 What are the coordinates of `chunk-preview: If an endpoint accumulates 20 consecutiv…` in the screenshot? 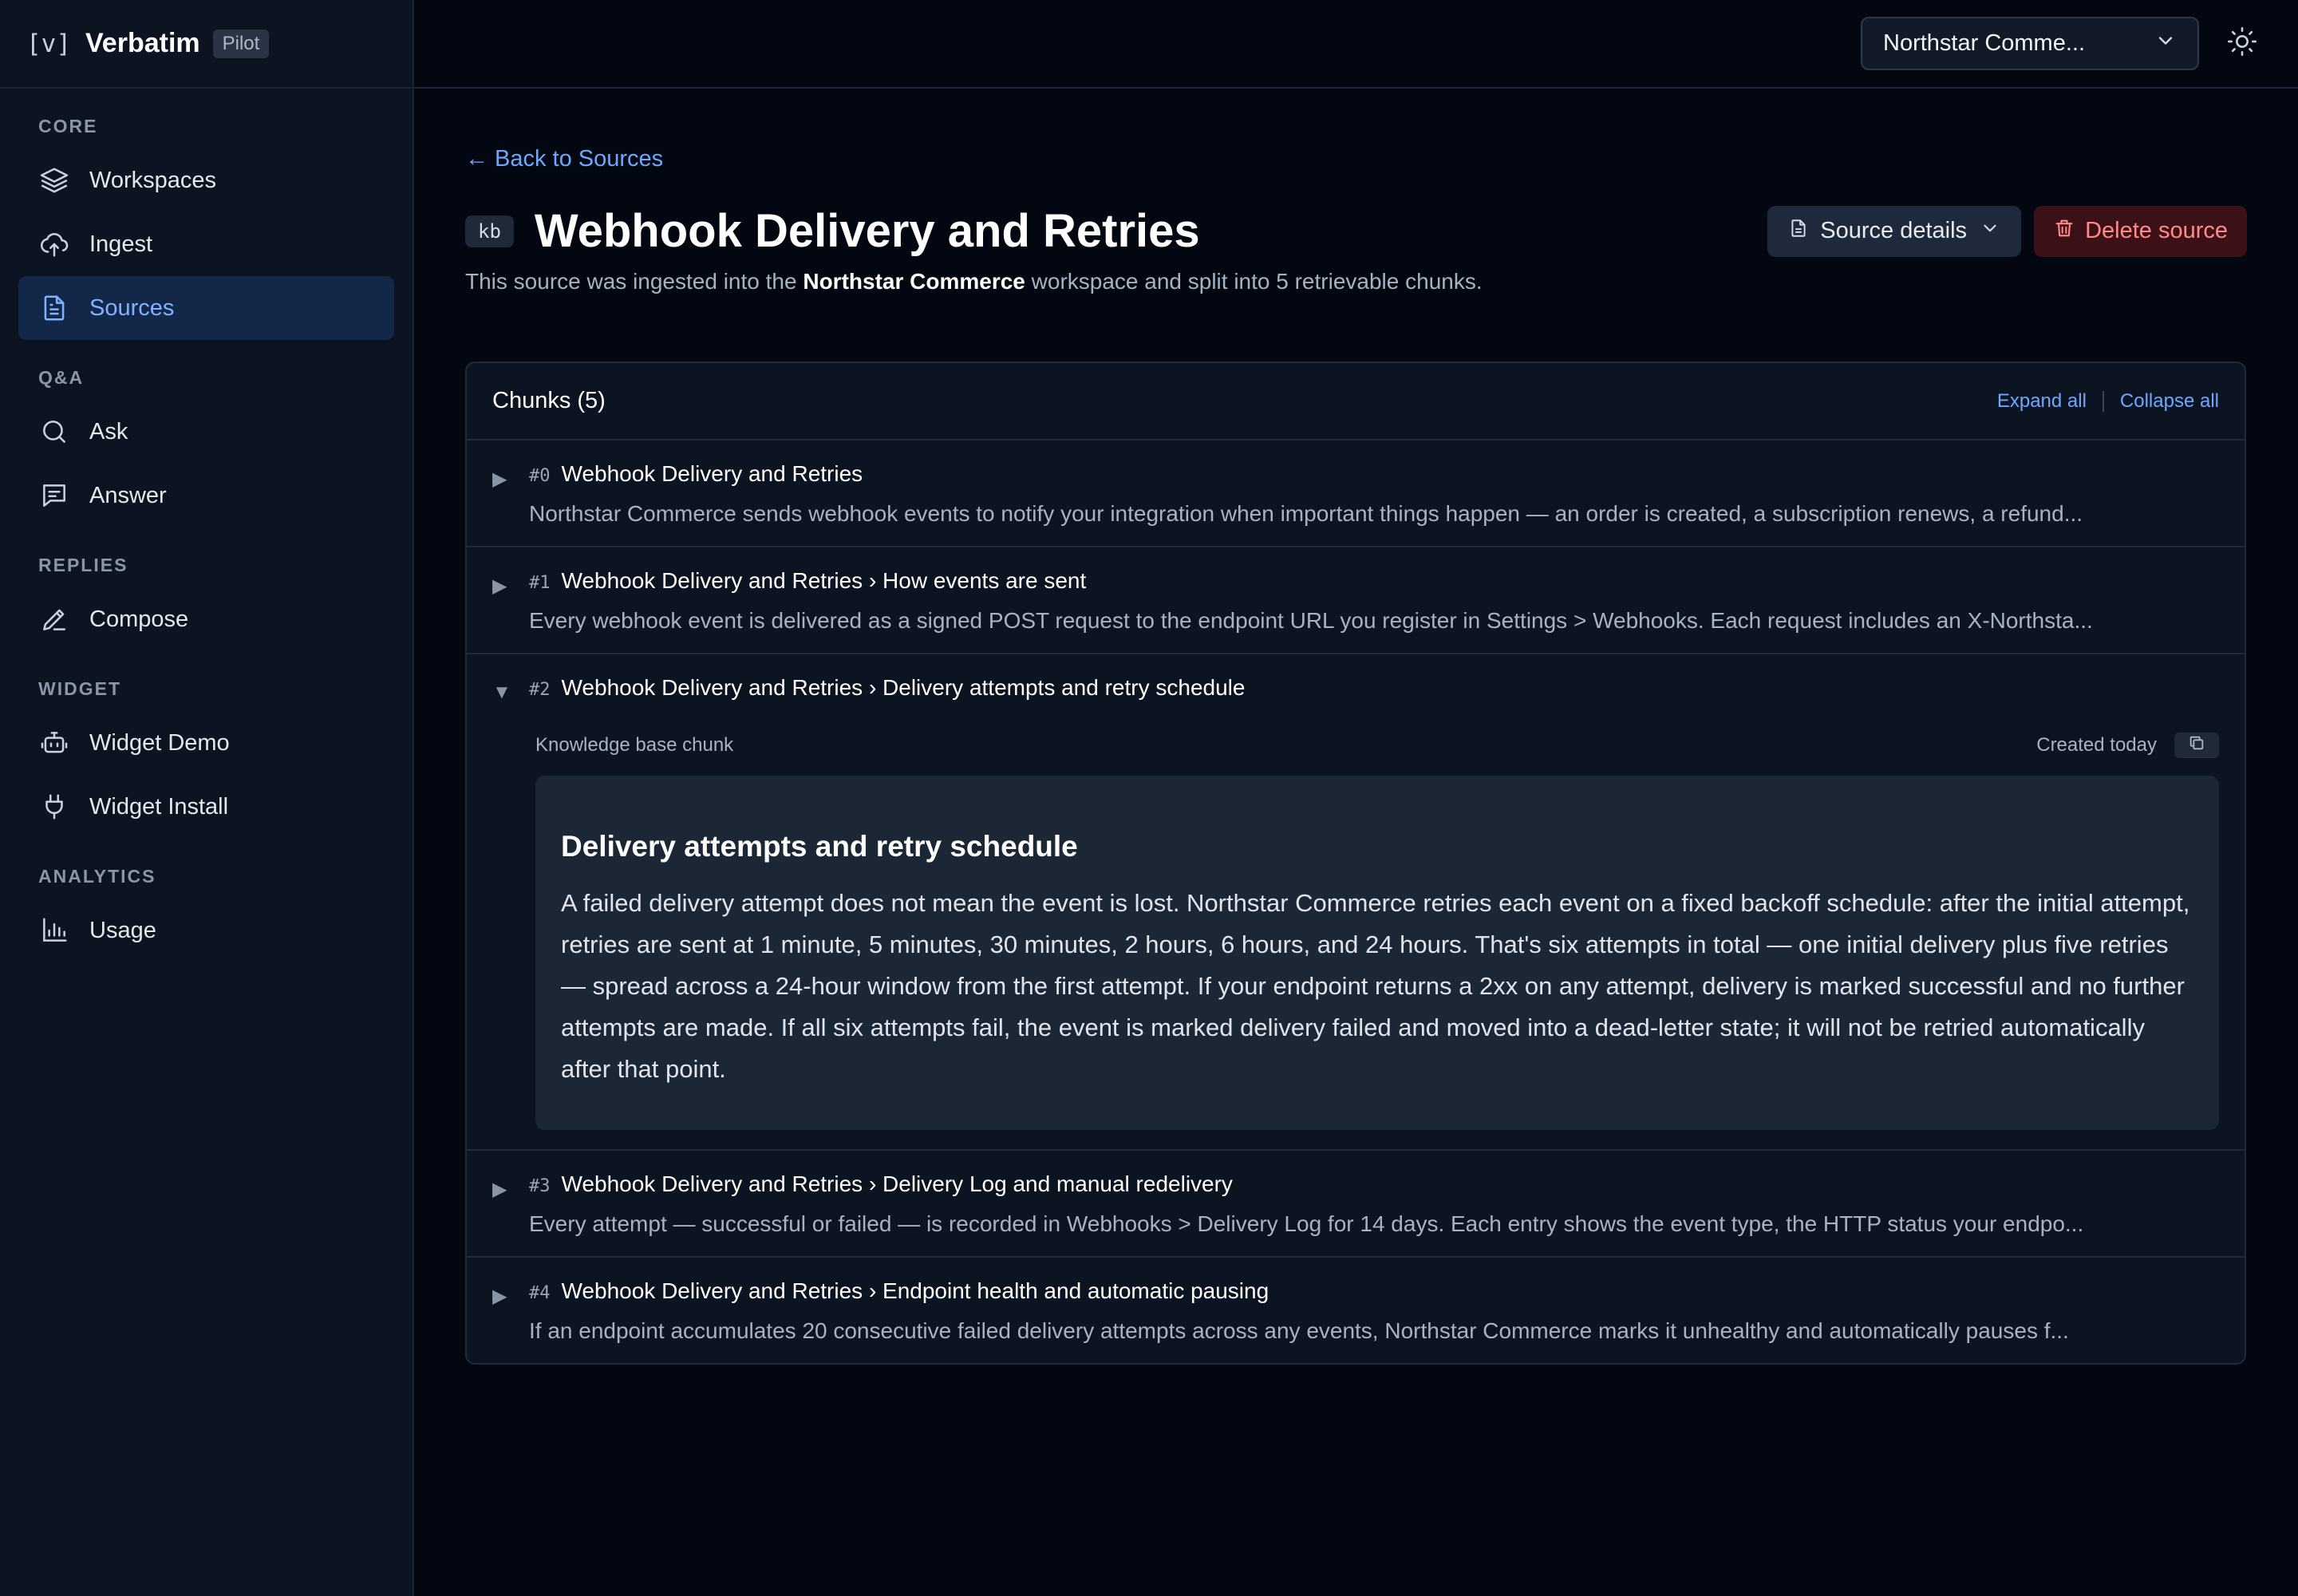 It's located at (1299, 1330).